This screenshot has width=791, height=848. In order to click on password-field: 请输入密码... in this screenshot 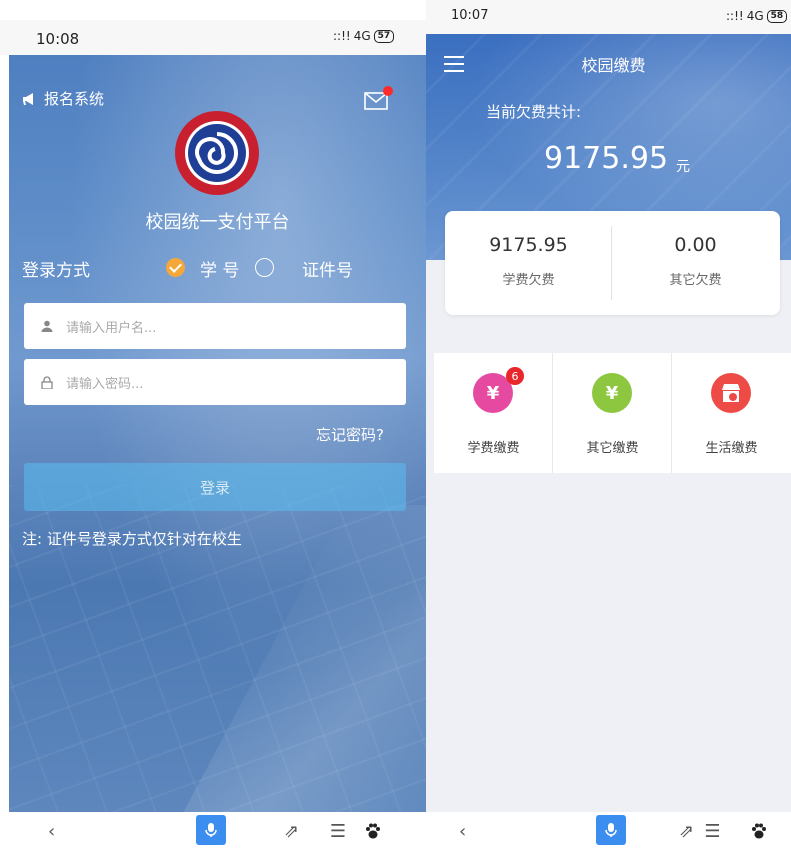, I will do `click(215, 382)`.